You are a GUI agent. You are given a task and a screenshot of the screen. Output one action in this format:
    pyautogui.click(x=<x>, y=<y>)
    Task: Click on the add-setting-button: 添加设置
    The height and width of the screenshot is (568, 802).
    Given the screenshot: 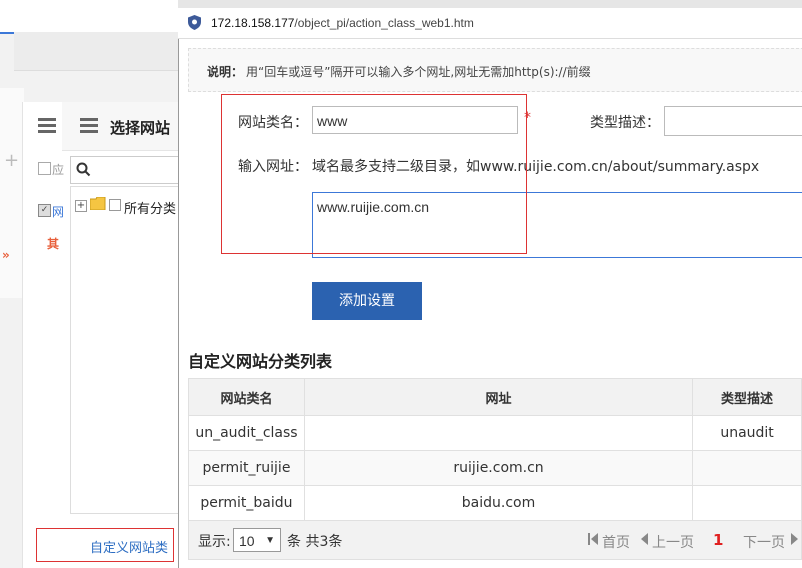 What is the action you would take?
    pyautogui.click(x=367, y=301)
    